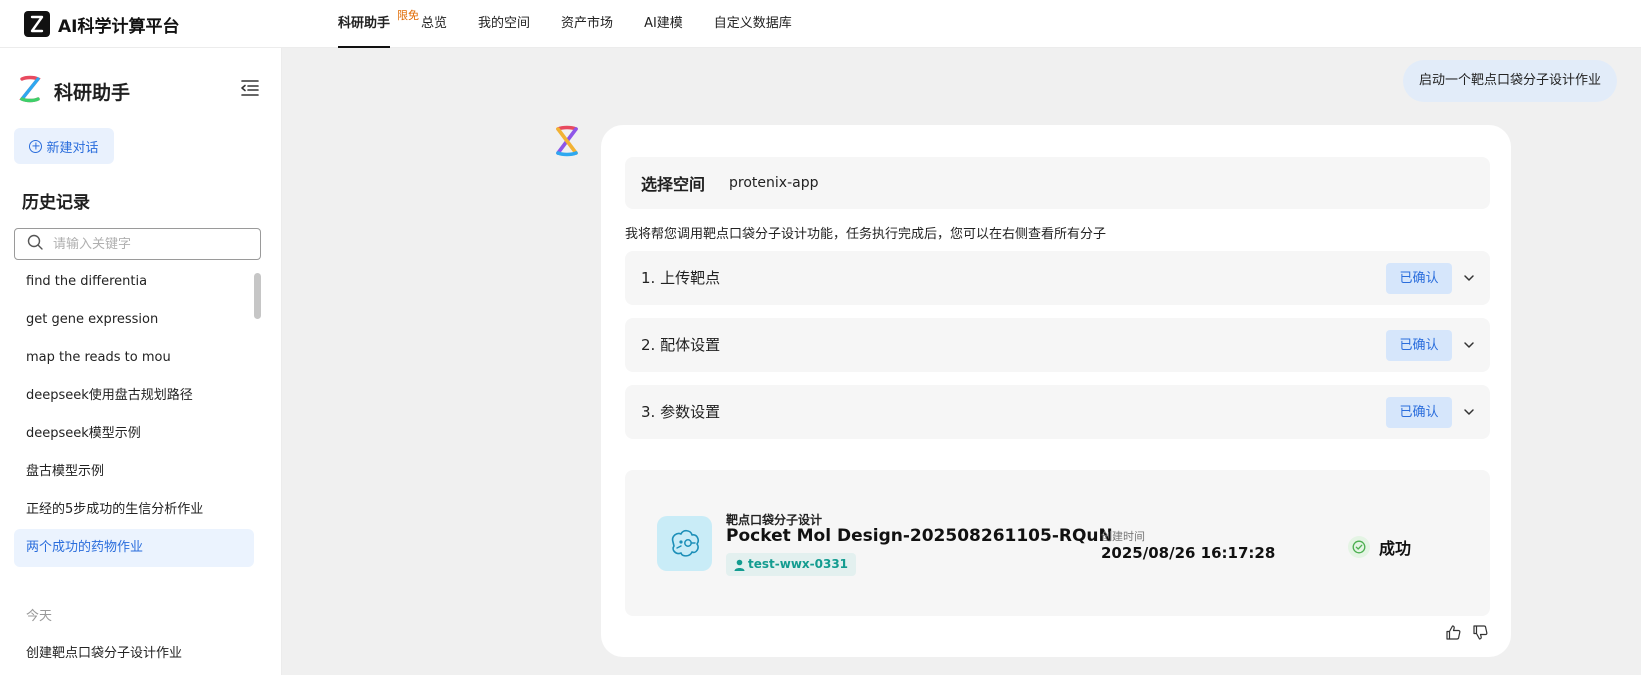  What do you see at coordinates (919, 536) in the screenshot?
I see `job-name: Pocket Mol Design-202508261105-RQuN` at bounding box center [919, 536].